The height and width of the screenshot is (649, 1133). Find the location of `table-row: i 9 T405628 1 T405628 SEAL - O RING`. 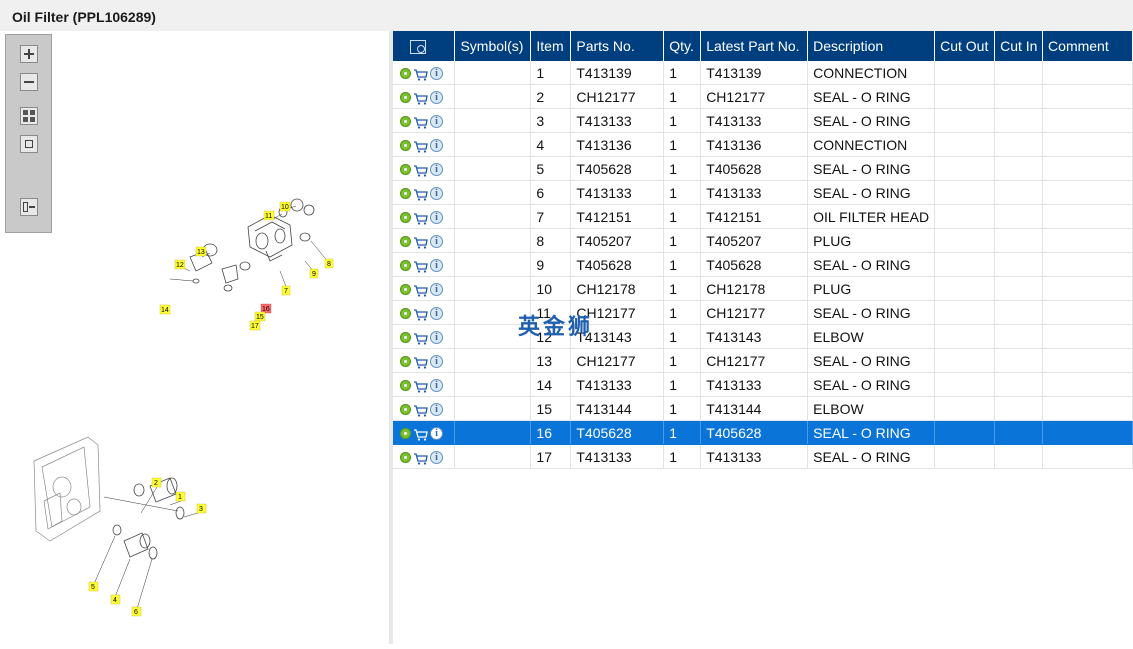

table-row: i 9 T405628 1 T405628 SEAL - O RING is located at coordinates (763, 264).